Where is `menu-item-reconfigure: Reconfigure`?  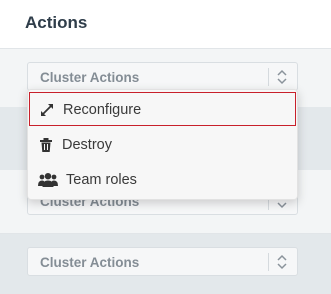
menu-item-reconfigure: Reconfigure is located at coordinates (162, 109).